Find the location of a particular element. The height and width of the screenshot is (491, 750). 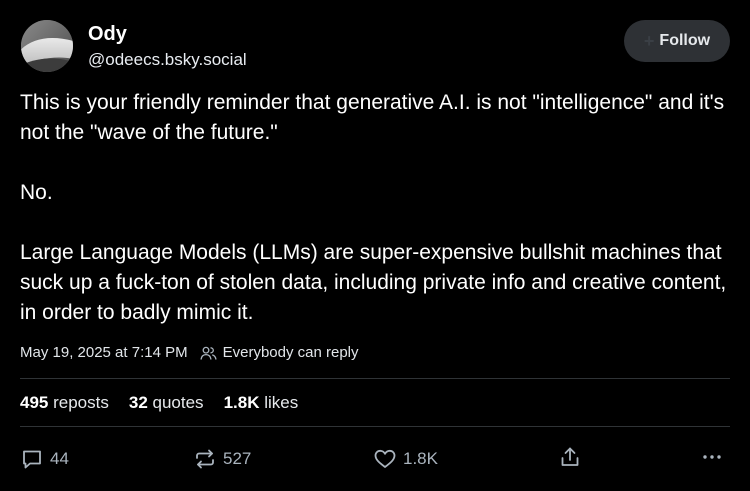

likes-stat: 1.8K likes is located at coordinates (261, 403).